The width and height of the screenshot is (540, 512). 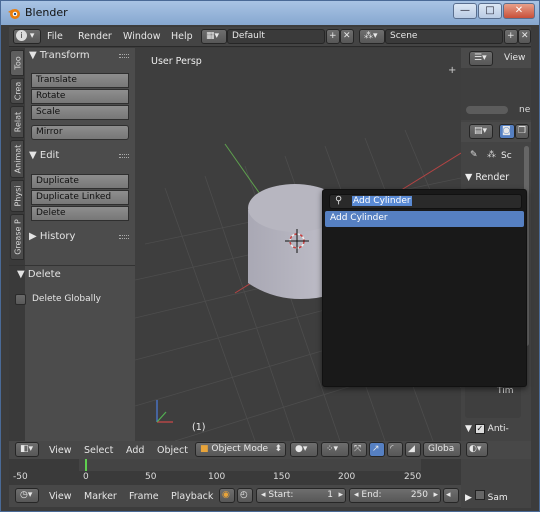 What do you see at coordinates (164, 411) in the screenshot?
I see `axis-gizmo-icon` at bounding box center [164, 411].